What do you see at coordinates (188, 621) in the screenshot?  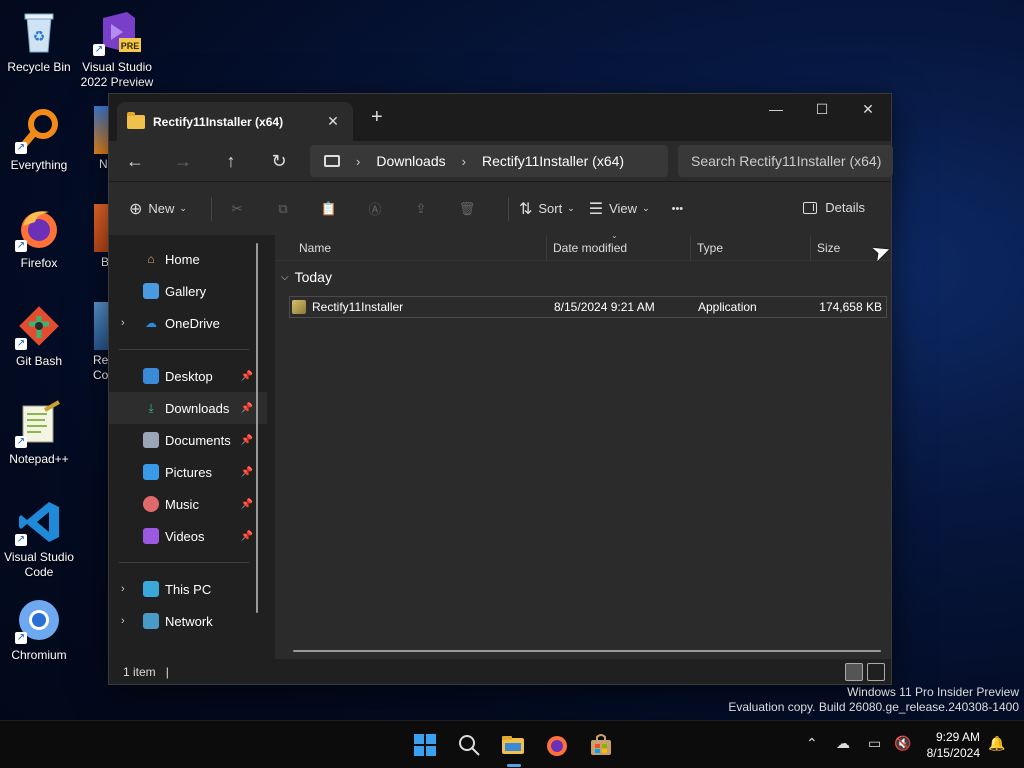 I see `sidebar-item-network: › Network` at bounding box center [188, 621].